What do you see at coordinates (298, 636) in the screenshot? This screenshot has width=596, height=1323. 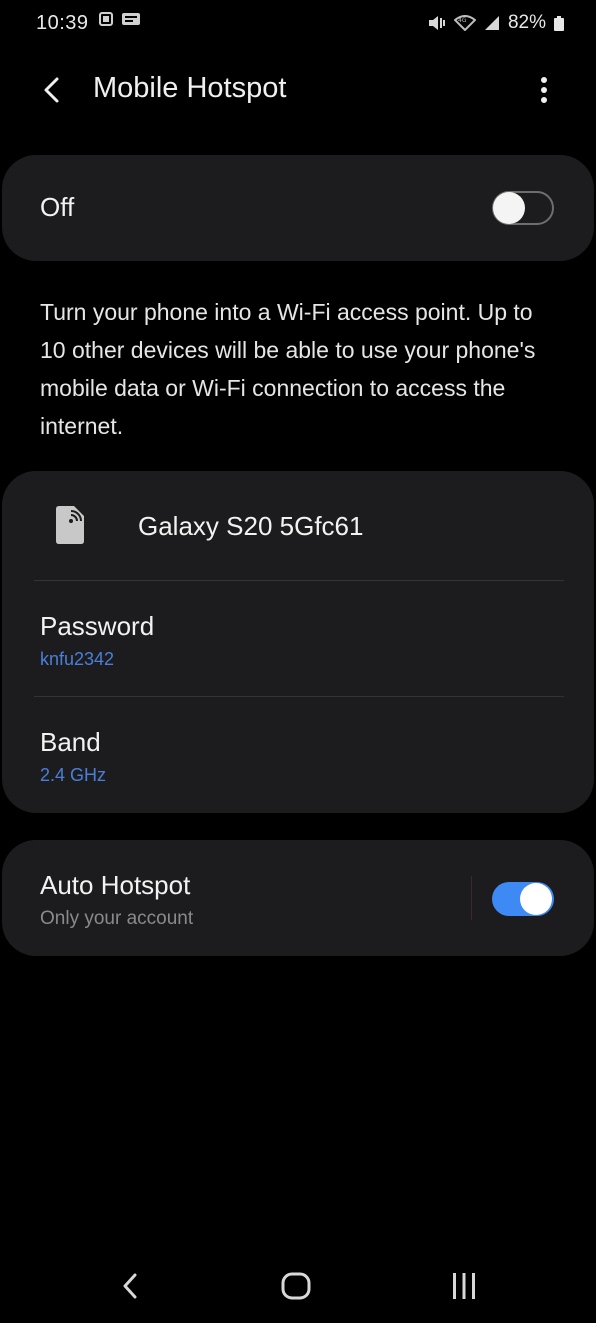 I see `password-row: Password knfu2342` at bounding box center [298, 636].